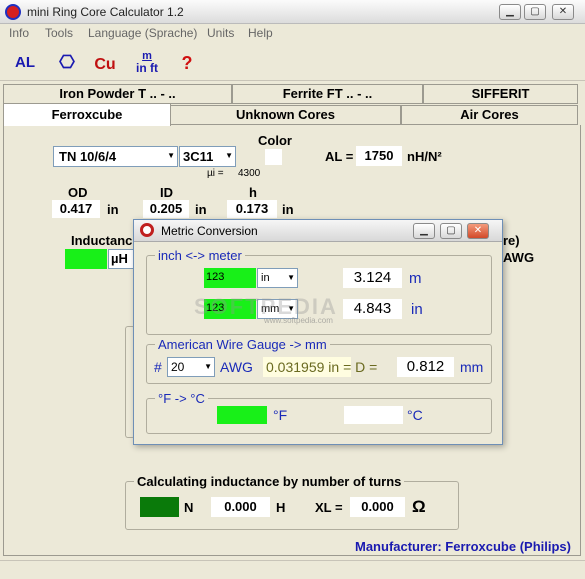  Describe the element at coordinates (78, 192) in the screenshot. I see `od-label: OD` at that location.